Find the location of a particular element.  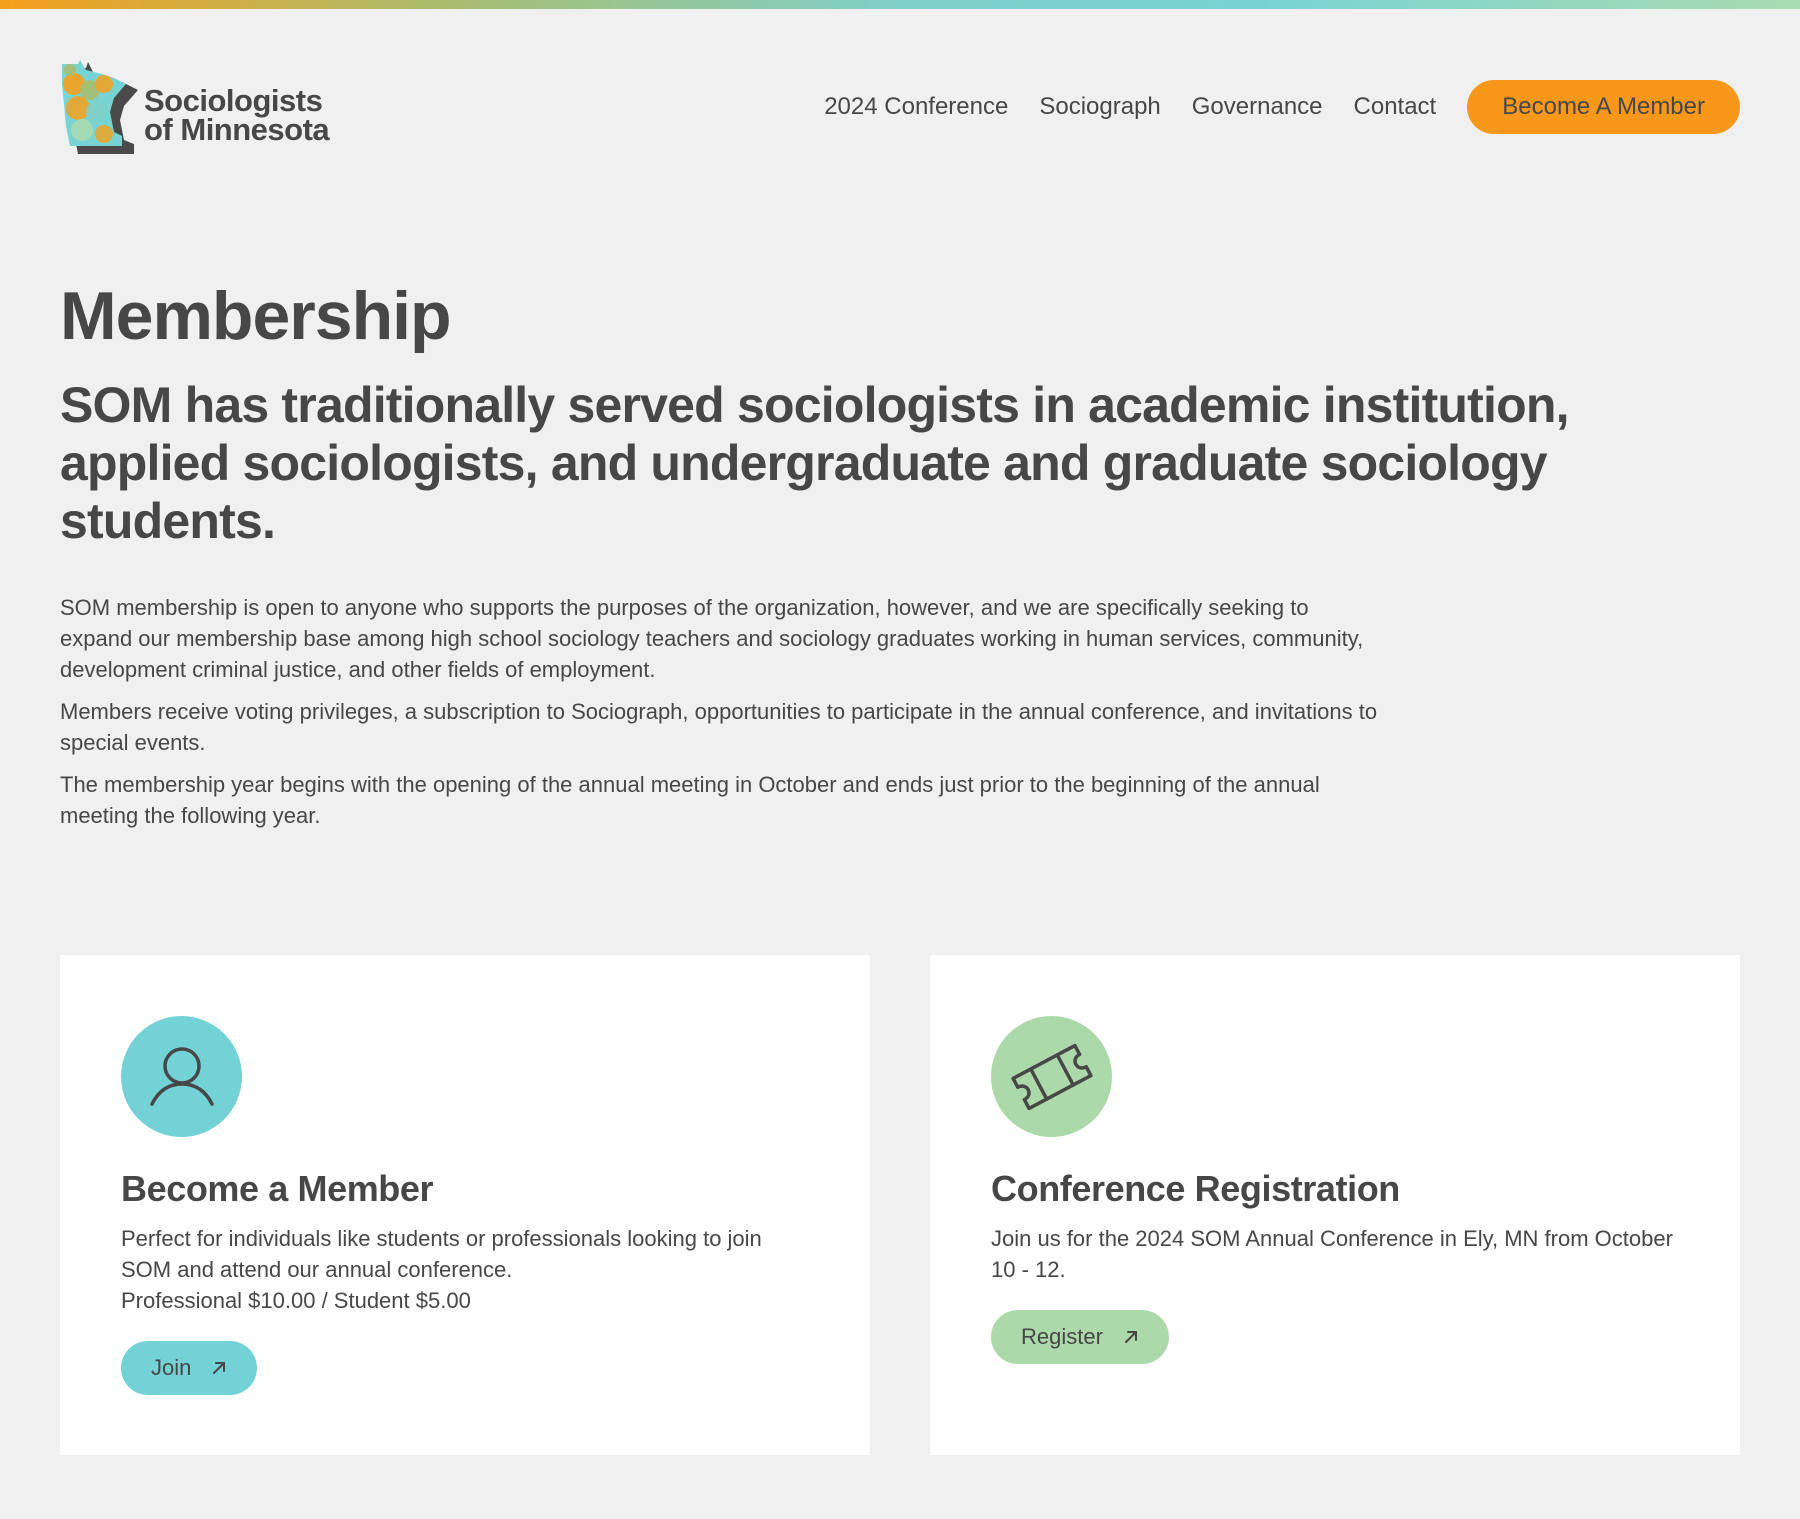

nav-link-2024-conference: 2024 Conference is located at coordinates (916, 107).